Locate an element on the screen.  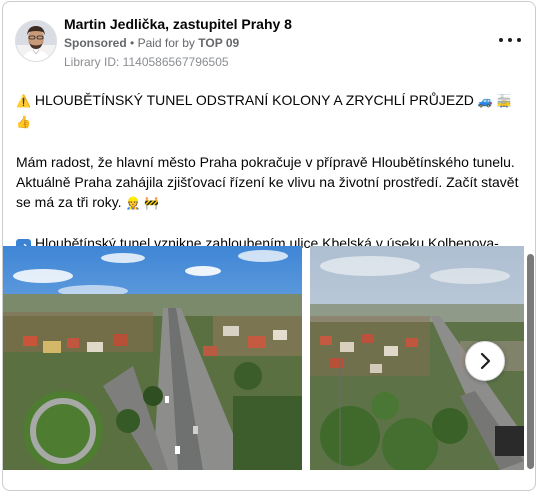
paid-for-by-name: TOP 09 is located at coordinates (218, 43).